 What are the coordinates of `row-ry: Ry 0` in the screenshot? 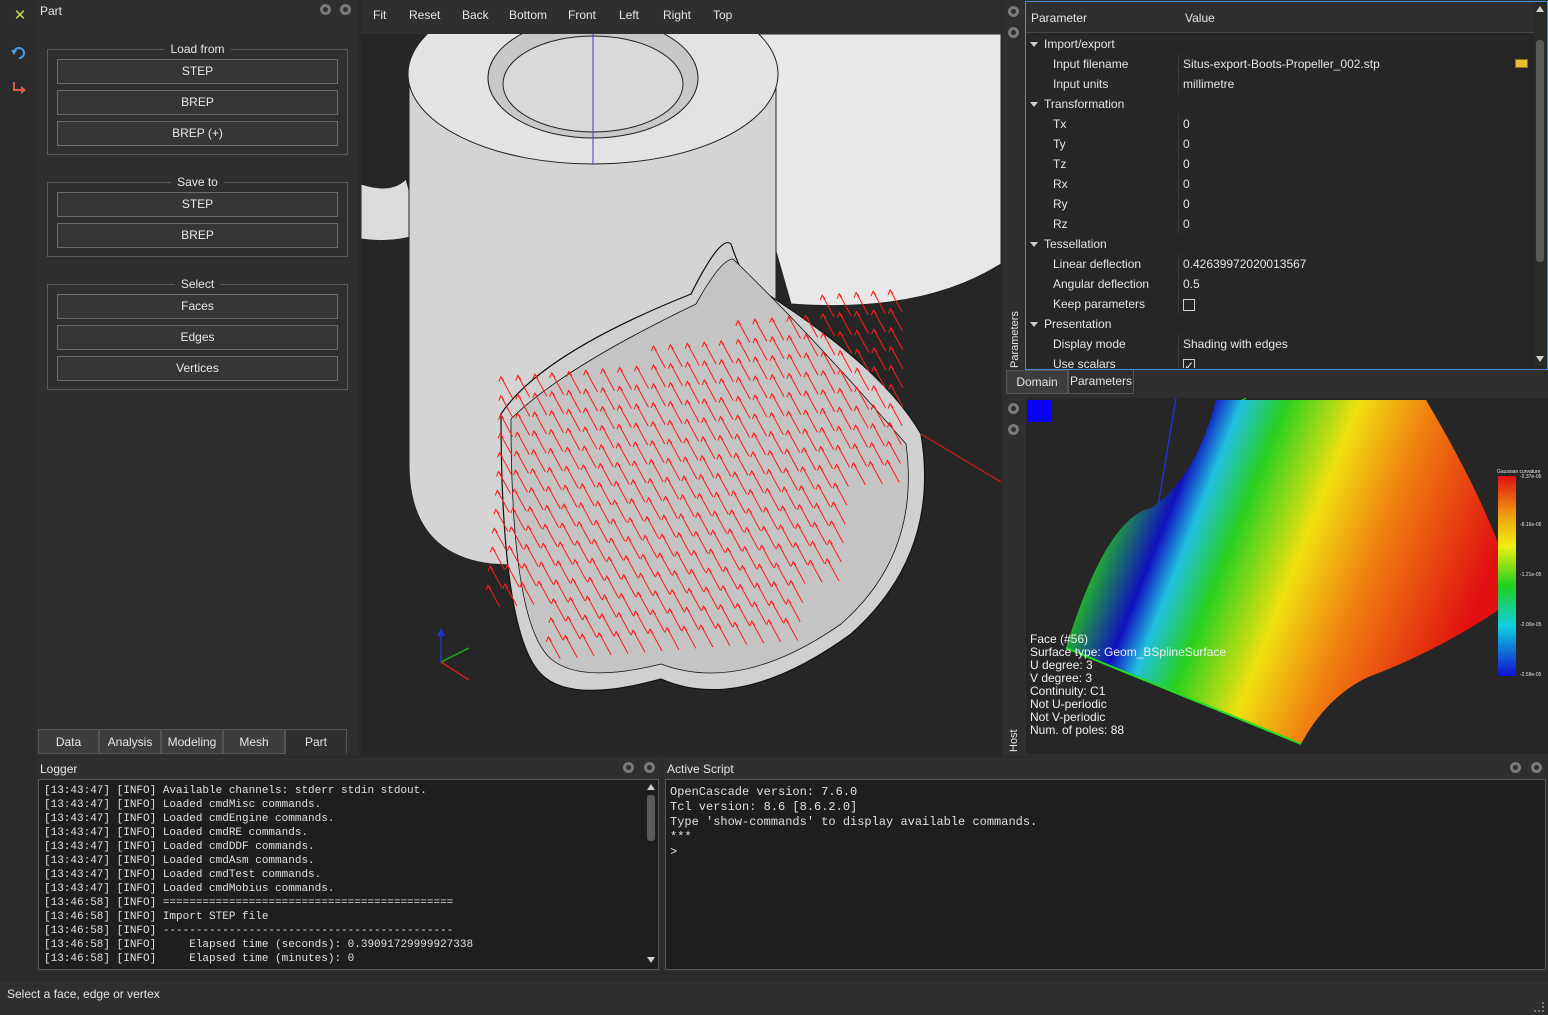 It's located at (1279, 204).